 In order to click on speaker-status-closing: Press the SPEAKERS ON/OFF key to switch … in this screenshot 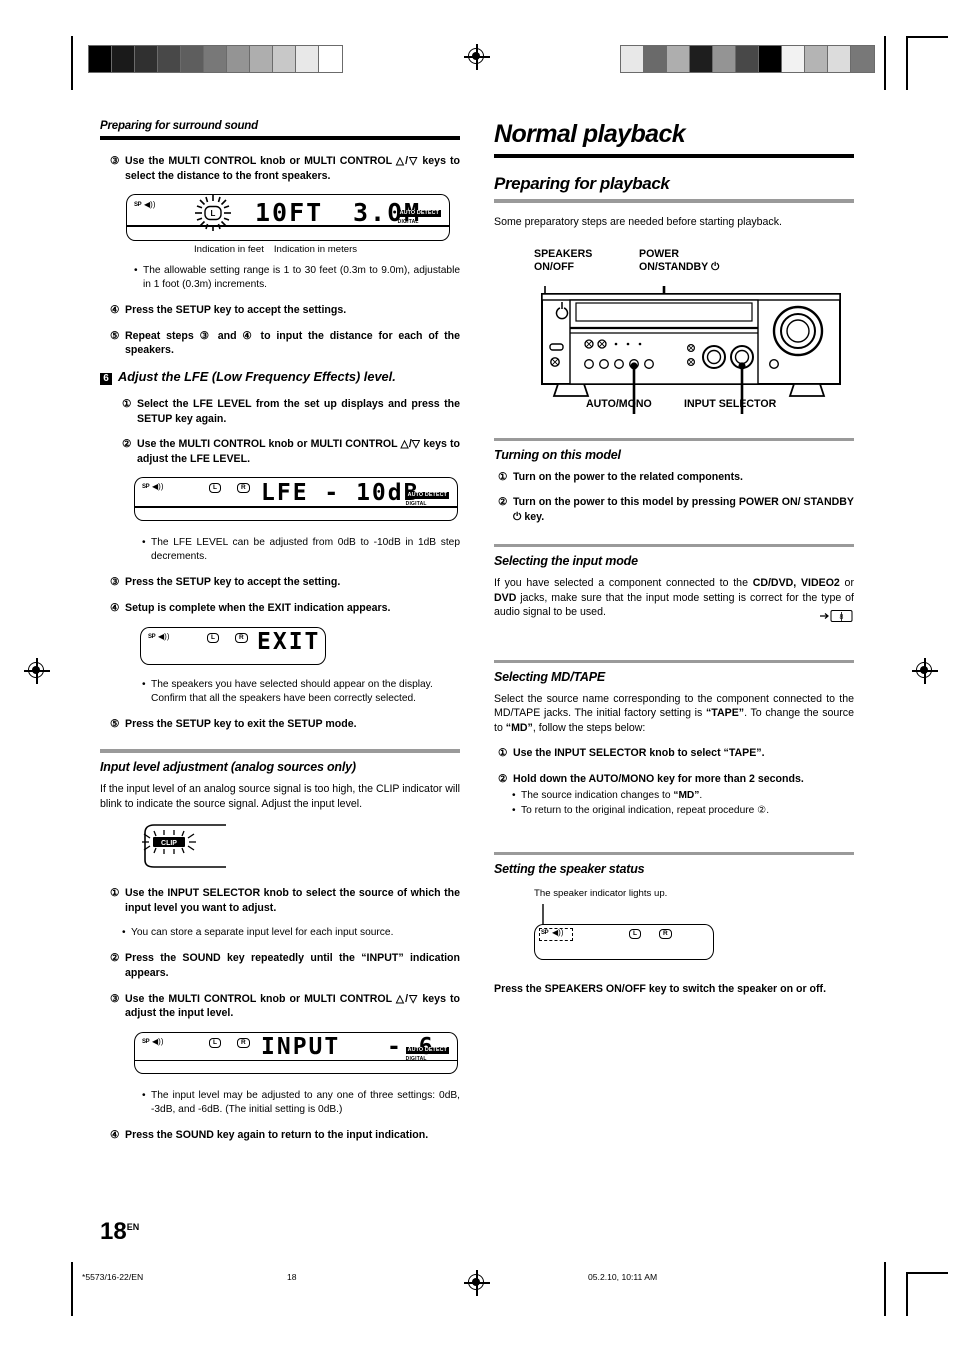, I will do `click(660, 989)`.